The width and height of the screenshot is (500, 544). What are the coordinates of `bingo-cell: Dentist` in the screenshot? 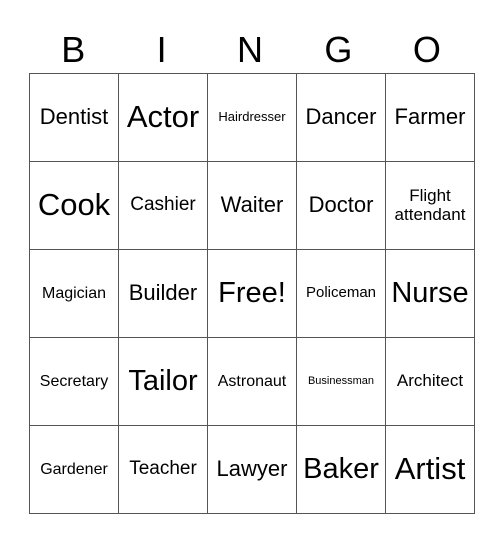 It's located at (74, 117).